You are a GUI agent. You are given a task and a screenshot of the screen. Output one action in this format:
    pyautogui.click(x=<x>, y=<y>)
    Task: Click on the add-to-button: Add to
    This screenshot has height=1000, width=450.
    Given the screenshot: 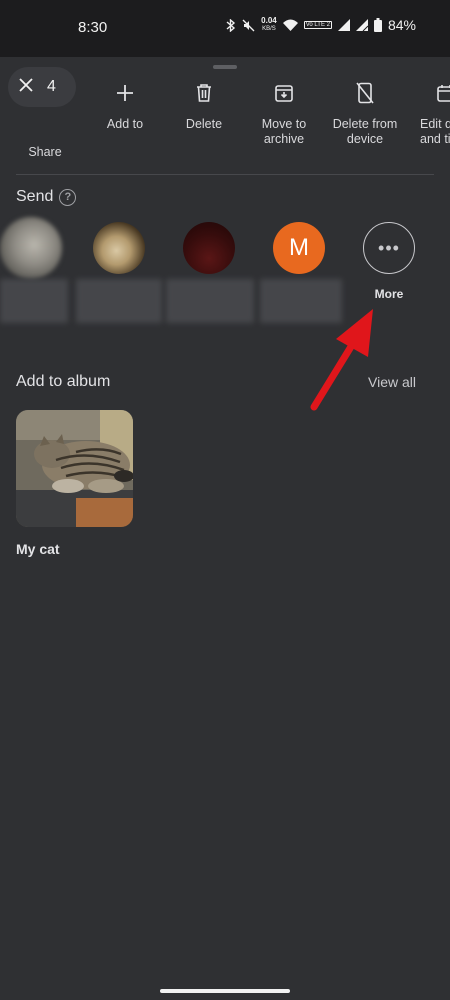 What is the action you would take?
    pyautogui.click(x=125, y=106)
    